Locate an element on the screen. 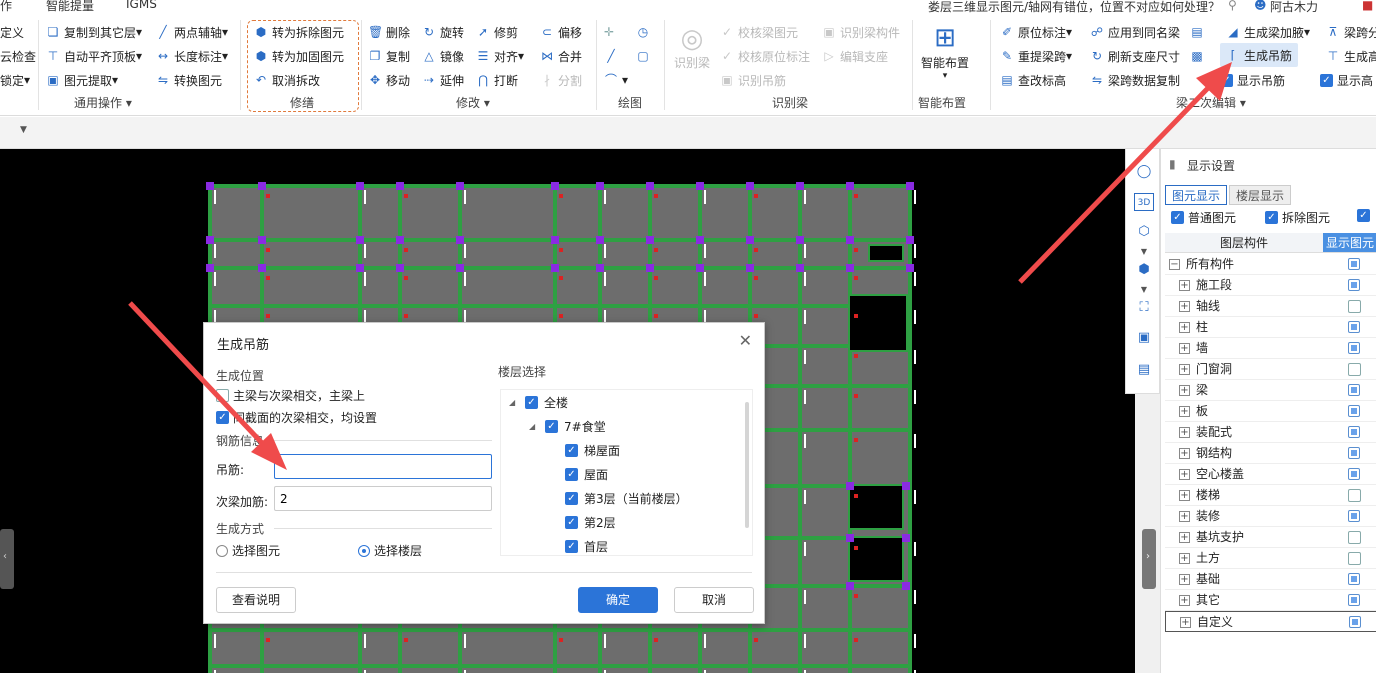 This screenshot has height=673, width=1376. 3d-view-icon: 3D is located at coordinates (1144, 202).